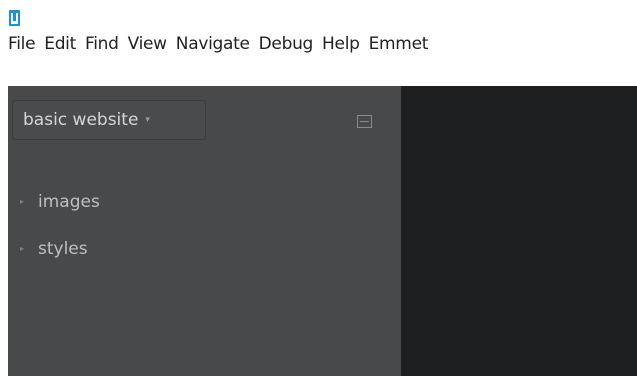 The image size is (637, 376). Describe the element at coordinates (14, 18) in the screenshot. I see `brackets-app-icon` at that location.